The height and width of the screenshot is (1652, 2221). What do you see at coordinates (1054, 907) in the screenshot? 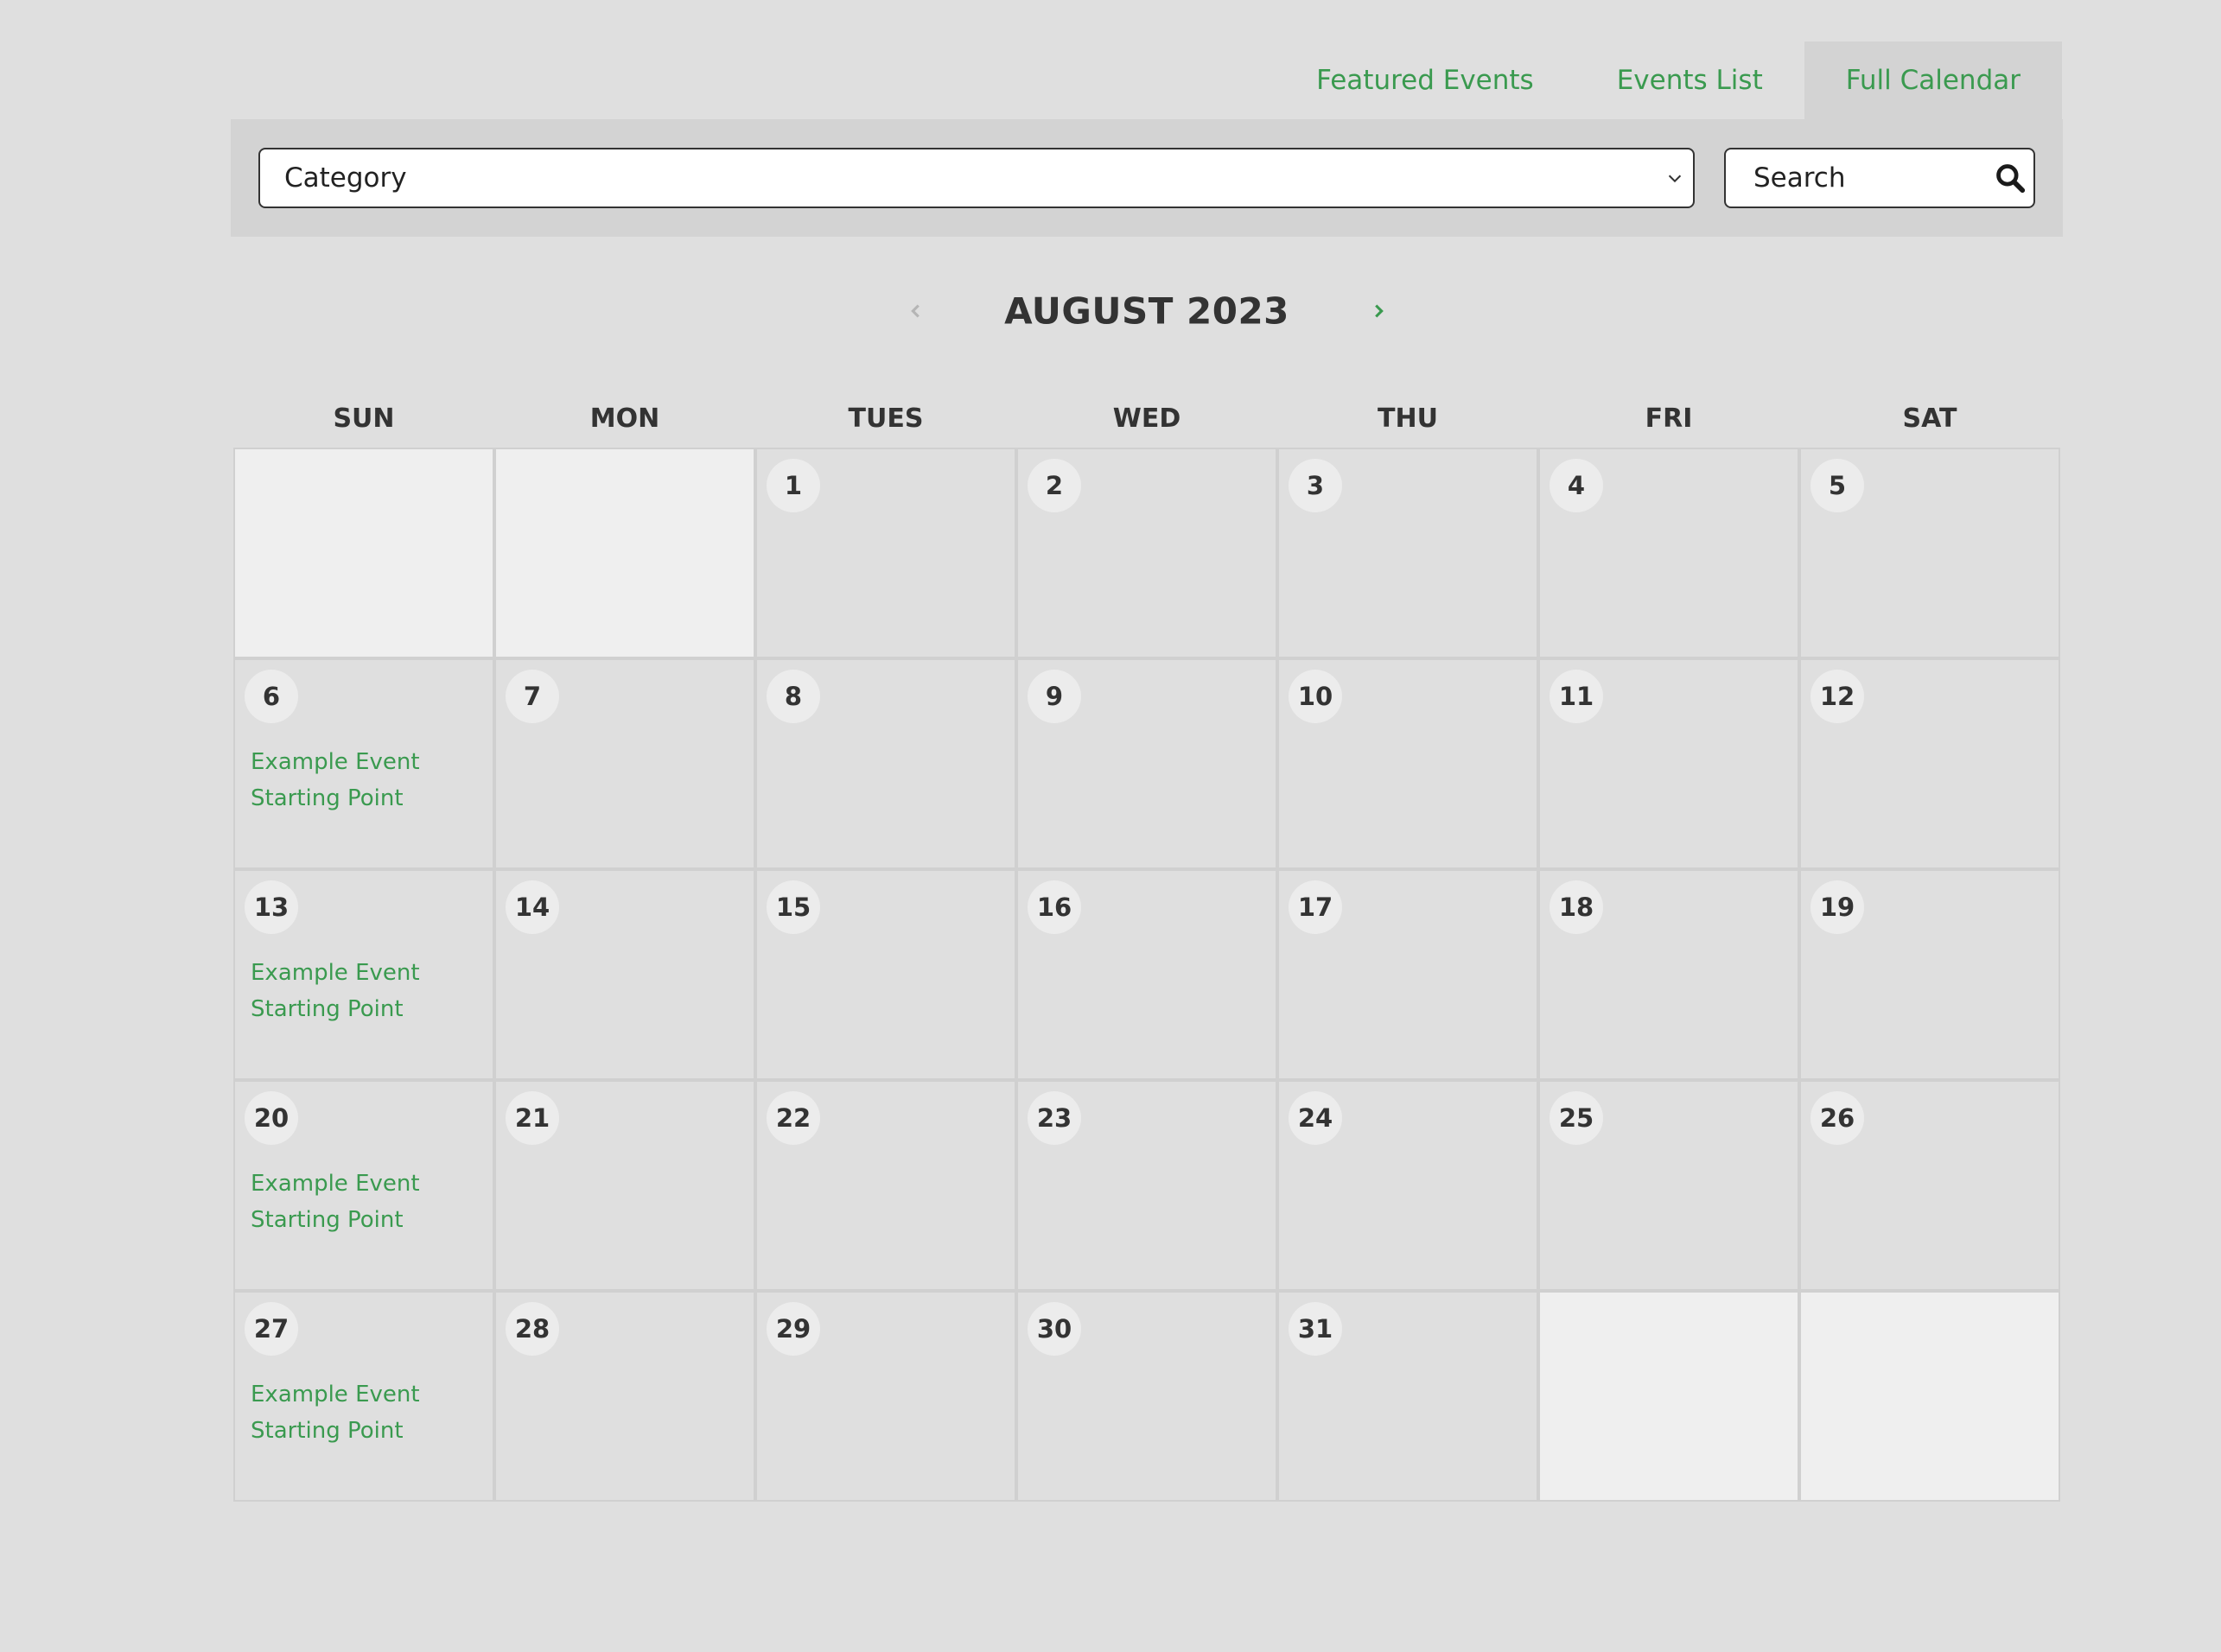
I see `day-number: 16` at bounding box center [1054, 907].